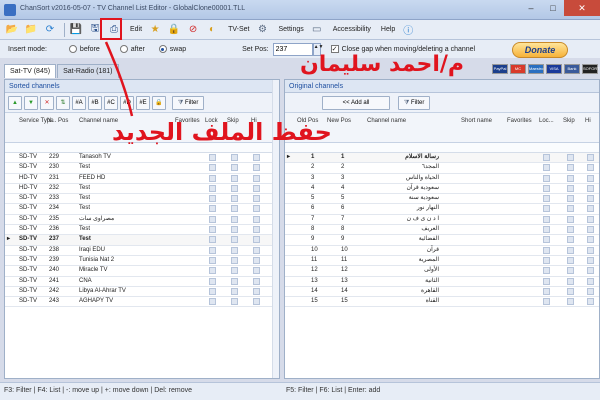 This screenshot has width=600, height=400. What do you see at coordinates (142, 179) in the screenshot?
I see `channel-row: HD-TV 231 FEED HD` at bounding box center [142, 179].